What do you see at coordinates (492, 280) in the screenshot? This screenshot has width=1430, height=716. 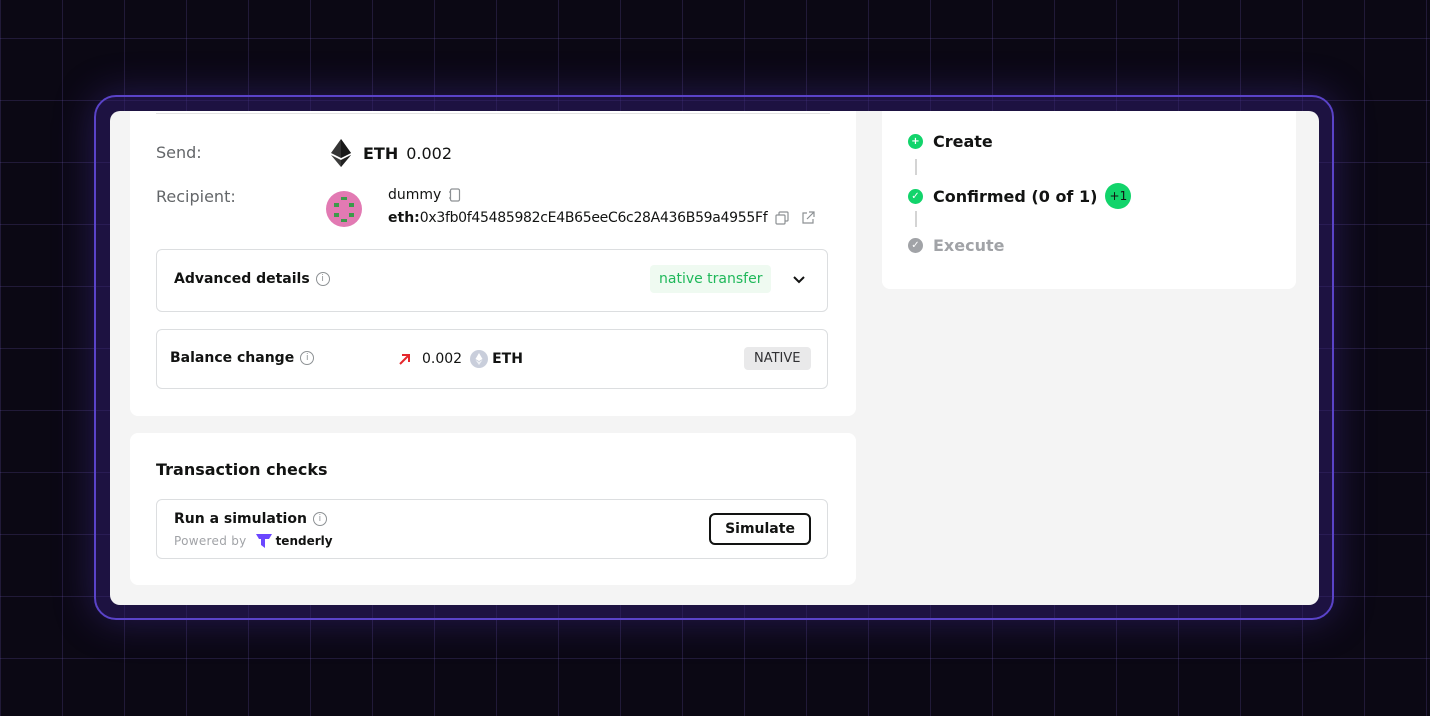 I see `advanced-details-accordion: Advanced details i native transfer` at bounding box center [492, 280].